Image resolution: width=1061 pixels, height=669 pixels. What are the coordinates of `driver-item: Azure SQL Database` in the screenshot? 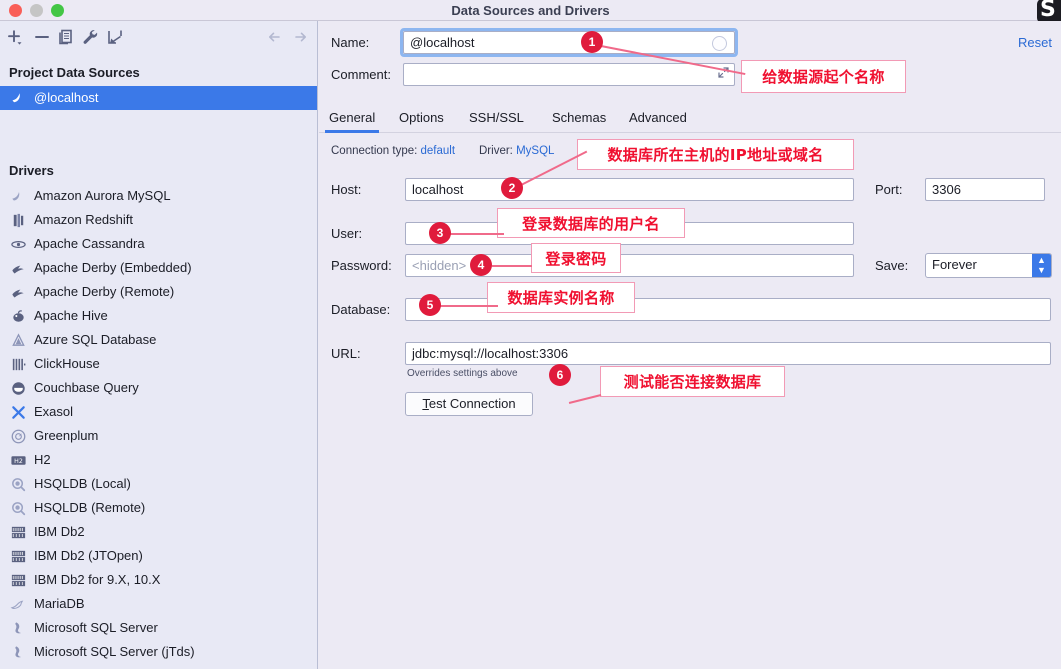 It's located at (158, 340).